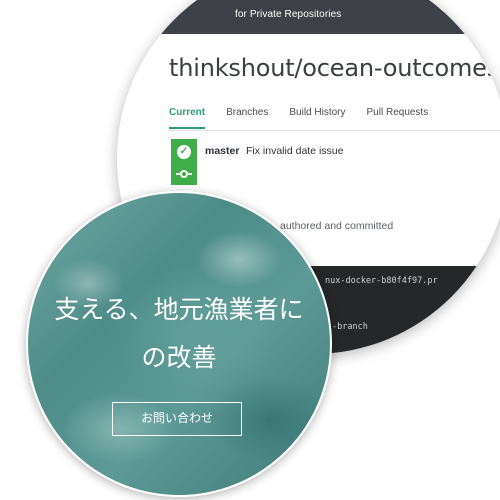  Describe the element at coordinates (294, 151) in the screenshot. I see `commit-message: Fix invalid date issue` at that location.